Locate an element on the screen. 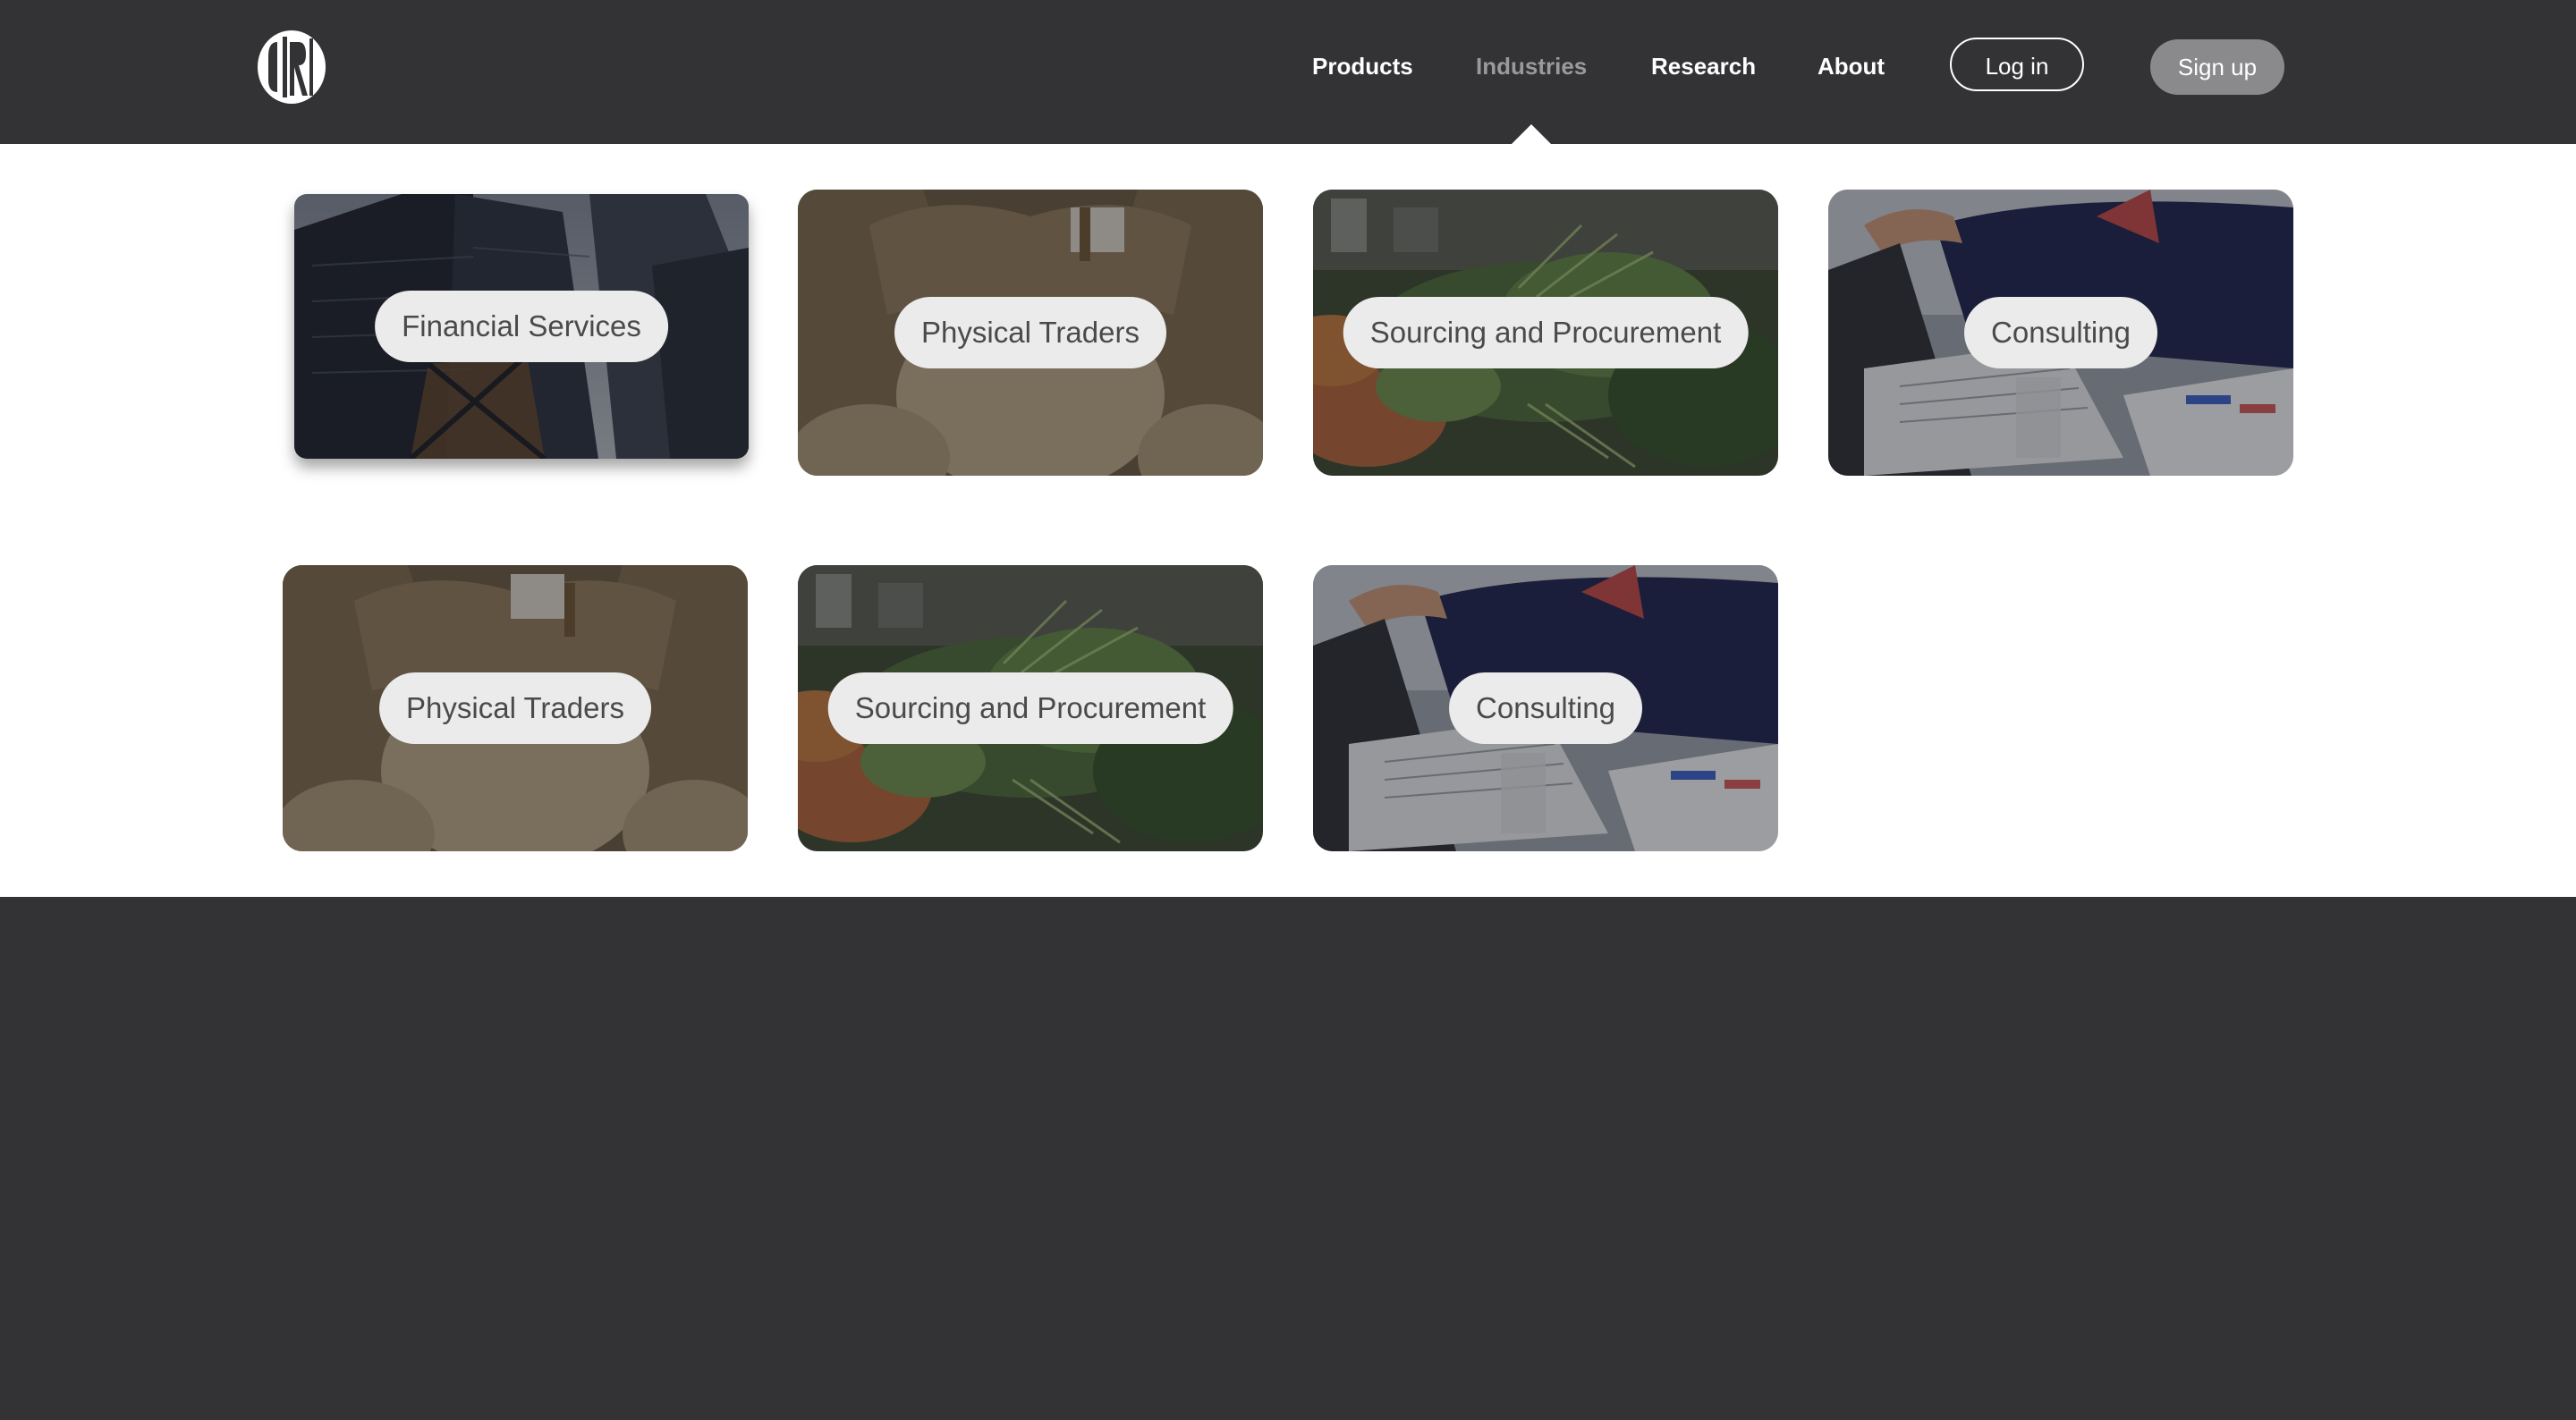 This screenshot has width=2576, height=1420. industry-label: Financial Services is located at coordinates (521, 326).